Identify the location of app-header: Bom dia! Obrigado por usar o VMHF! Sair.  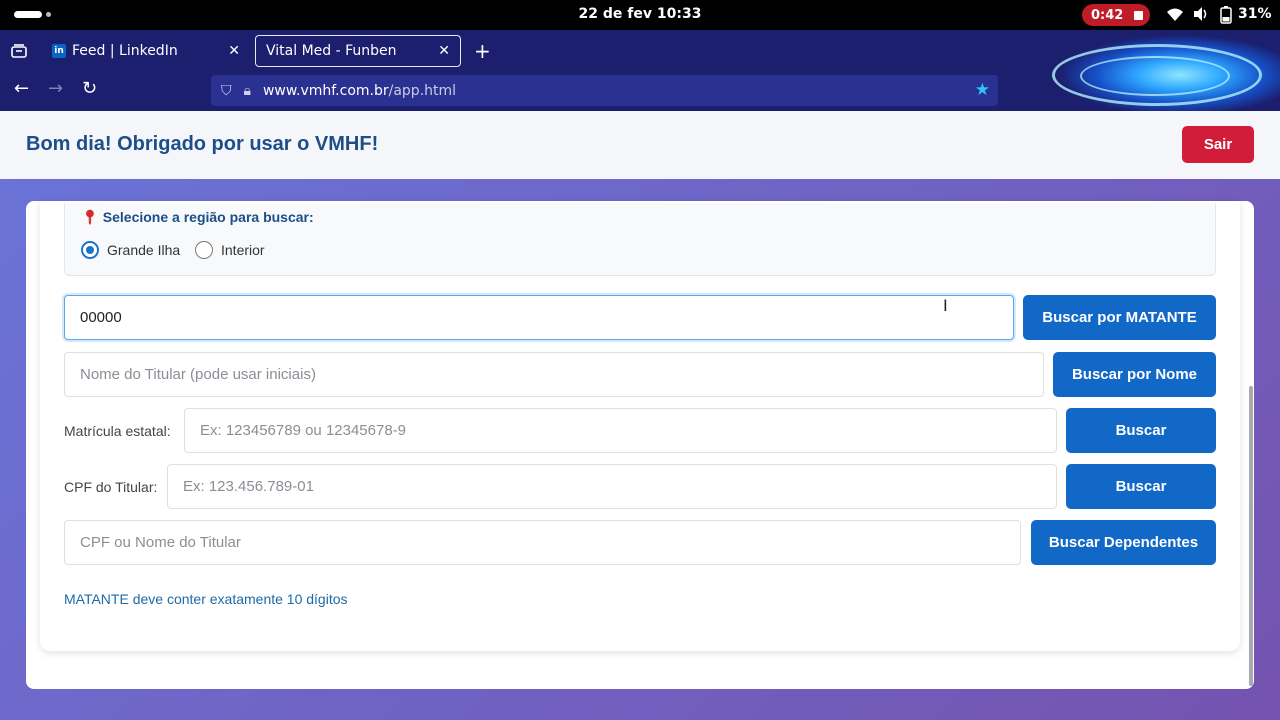
(640, 145).